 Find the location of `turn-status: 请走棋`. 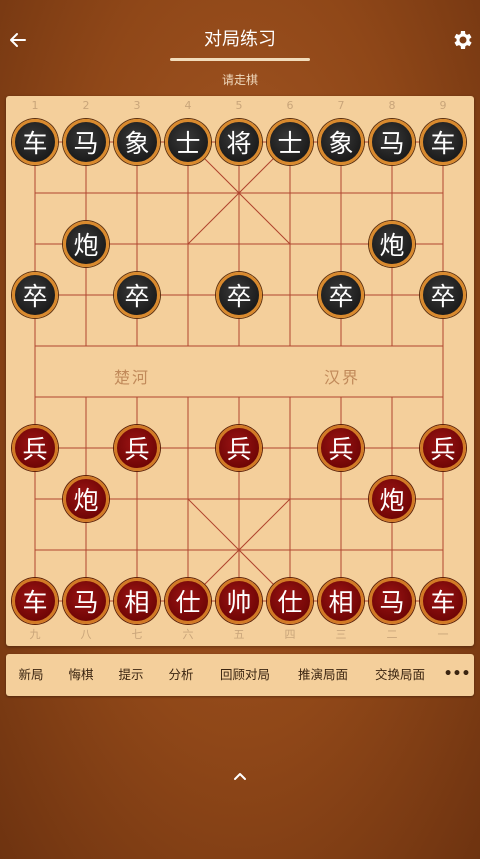

turn-status: 请走棋 is located at coordinates (239, 80).